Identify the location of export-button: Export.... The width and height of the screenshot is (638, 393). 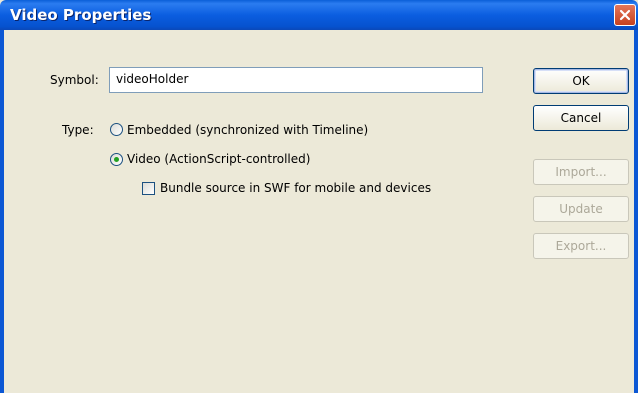
(581, 246).